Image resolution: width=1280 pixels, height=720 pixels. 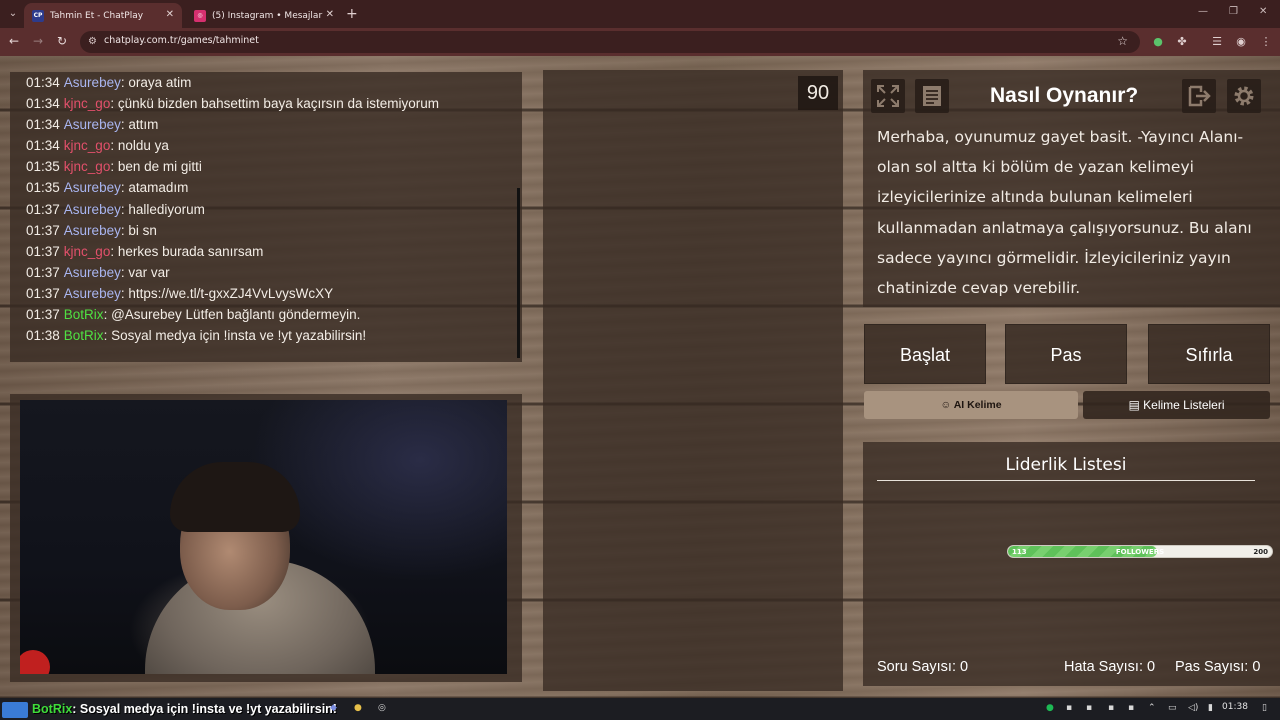 I want to click on instagram-favicon-icon: ◎, so click(x=200, y=15).